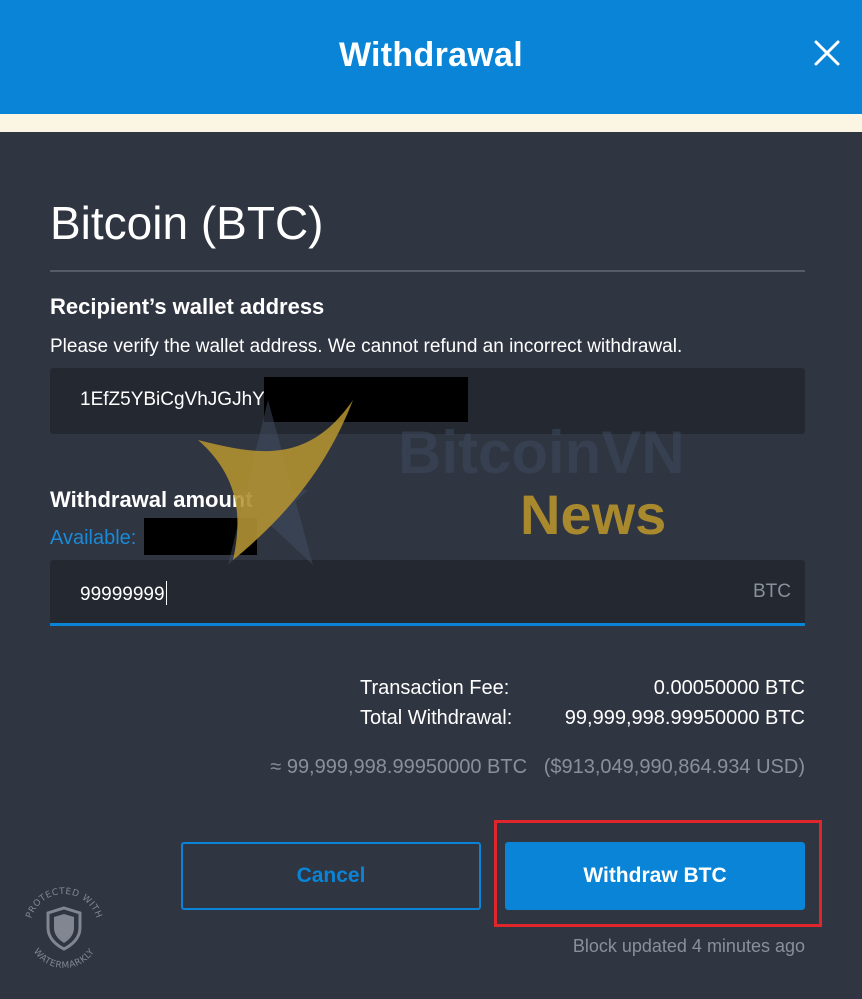  Describe the element at coordinates (187, 306) in the screenshot. I see `recipient-label: Recipient’s wallet address` at that location.